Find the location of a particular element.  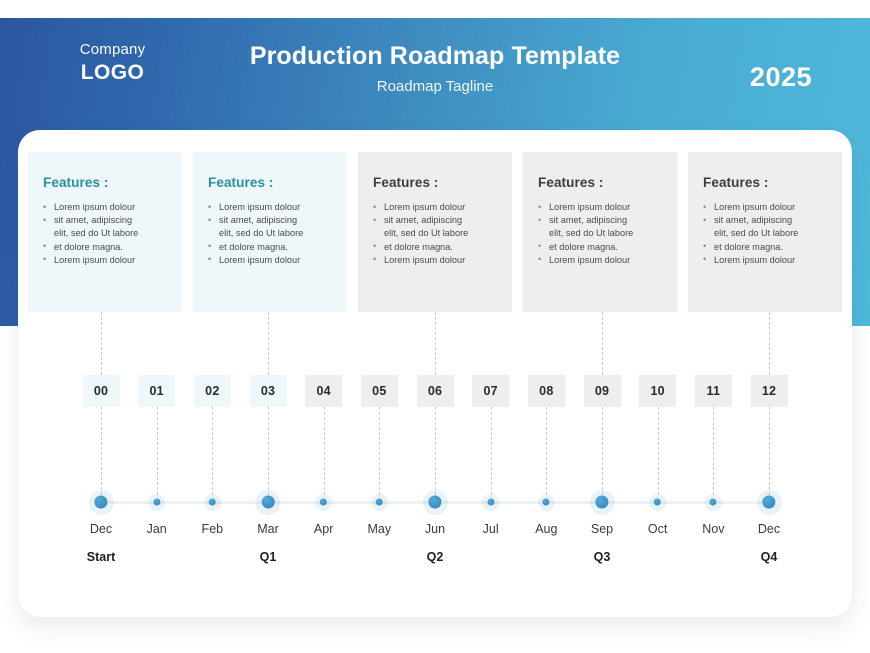

number-chip: 05 is located at coordinates (379, 391).